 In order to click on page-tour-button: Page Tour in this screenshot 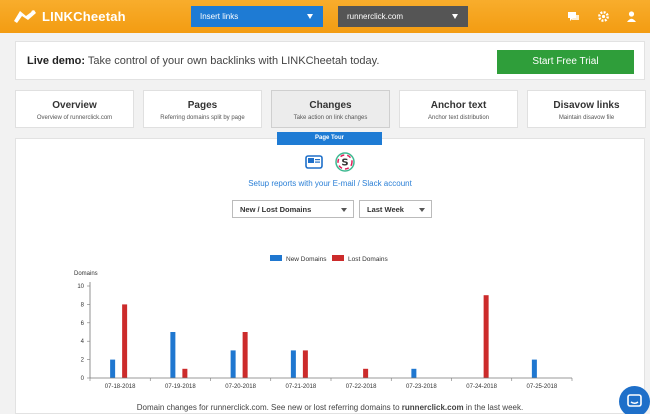, I will do `click(329, 138)`.